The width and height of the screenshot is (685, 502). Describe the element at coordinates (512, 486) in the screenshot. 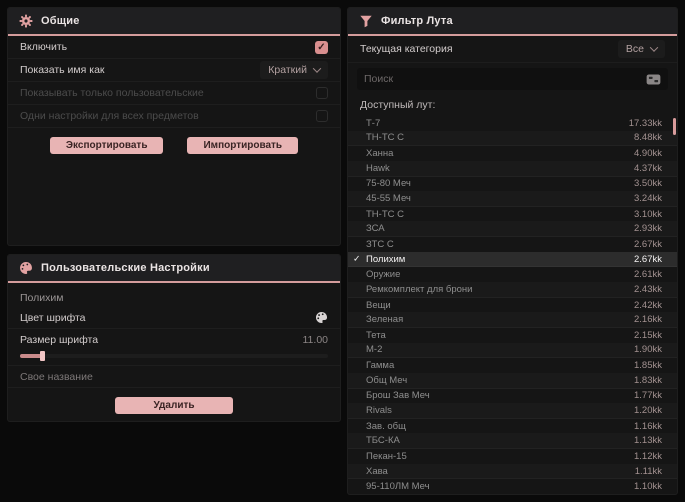

I see `loot-item-row: ✓ 95-110ЛМ Меч 1.10kk` at that location.